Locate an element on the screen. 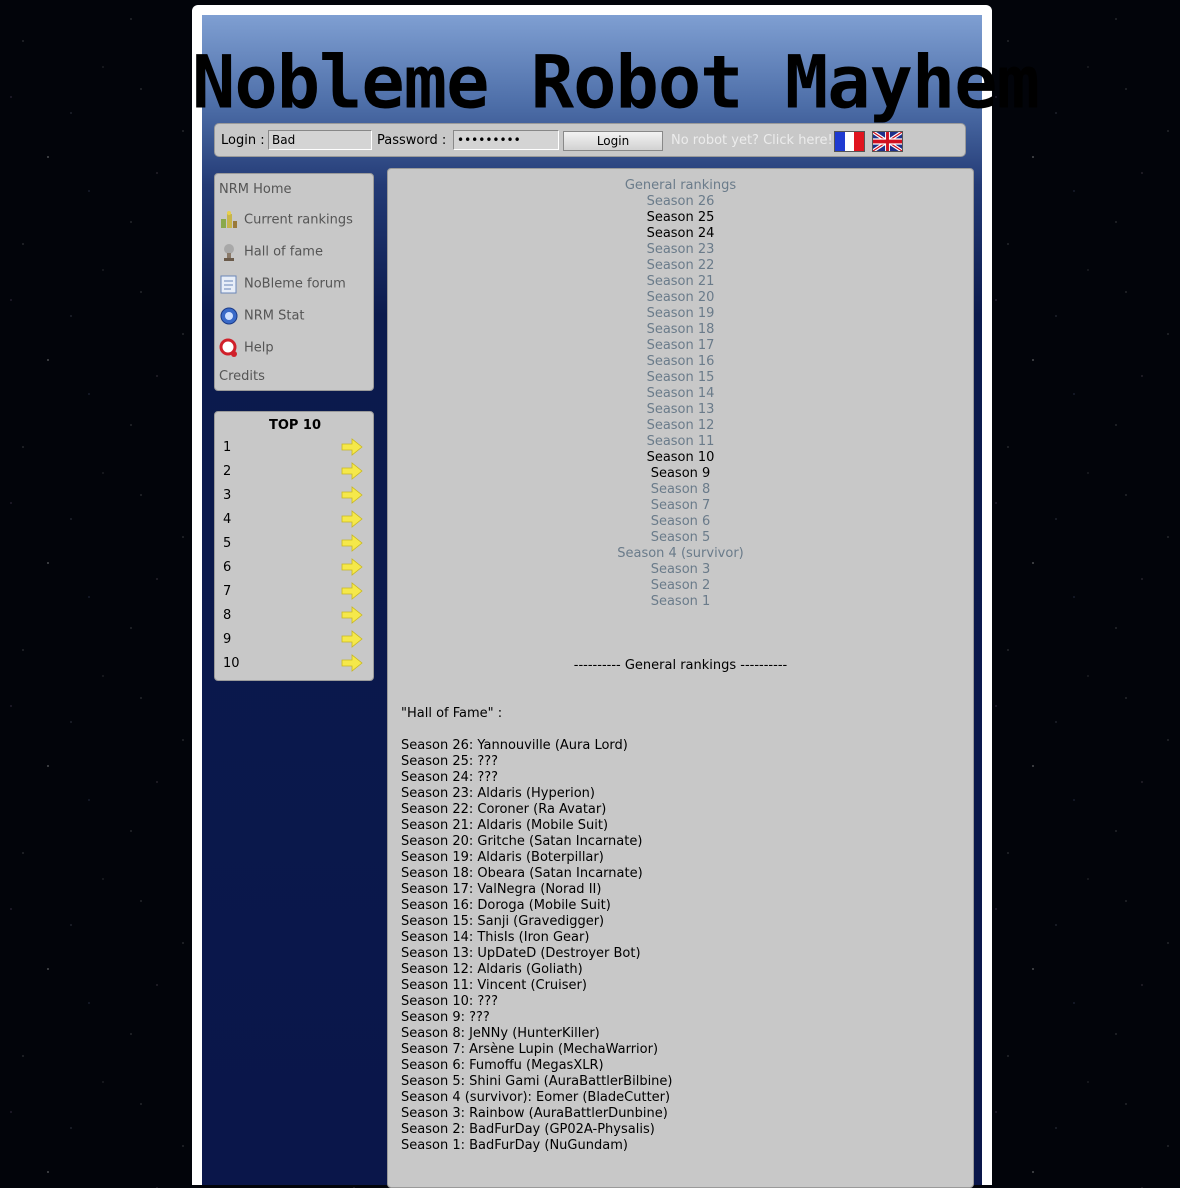 The height and width of the screenshot is (1188, 1180). top10-row: 3 is located at coordinates (293, 496).